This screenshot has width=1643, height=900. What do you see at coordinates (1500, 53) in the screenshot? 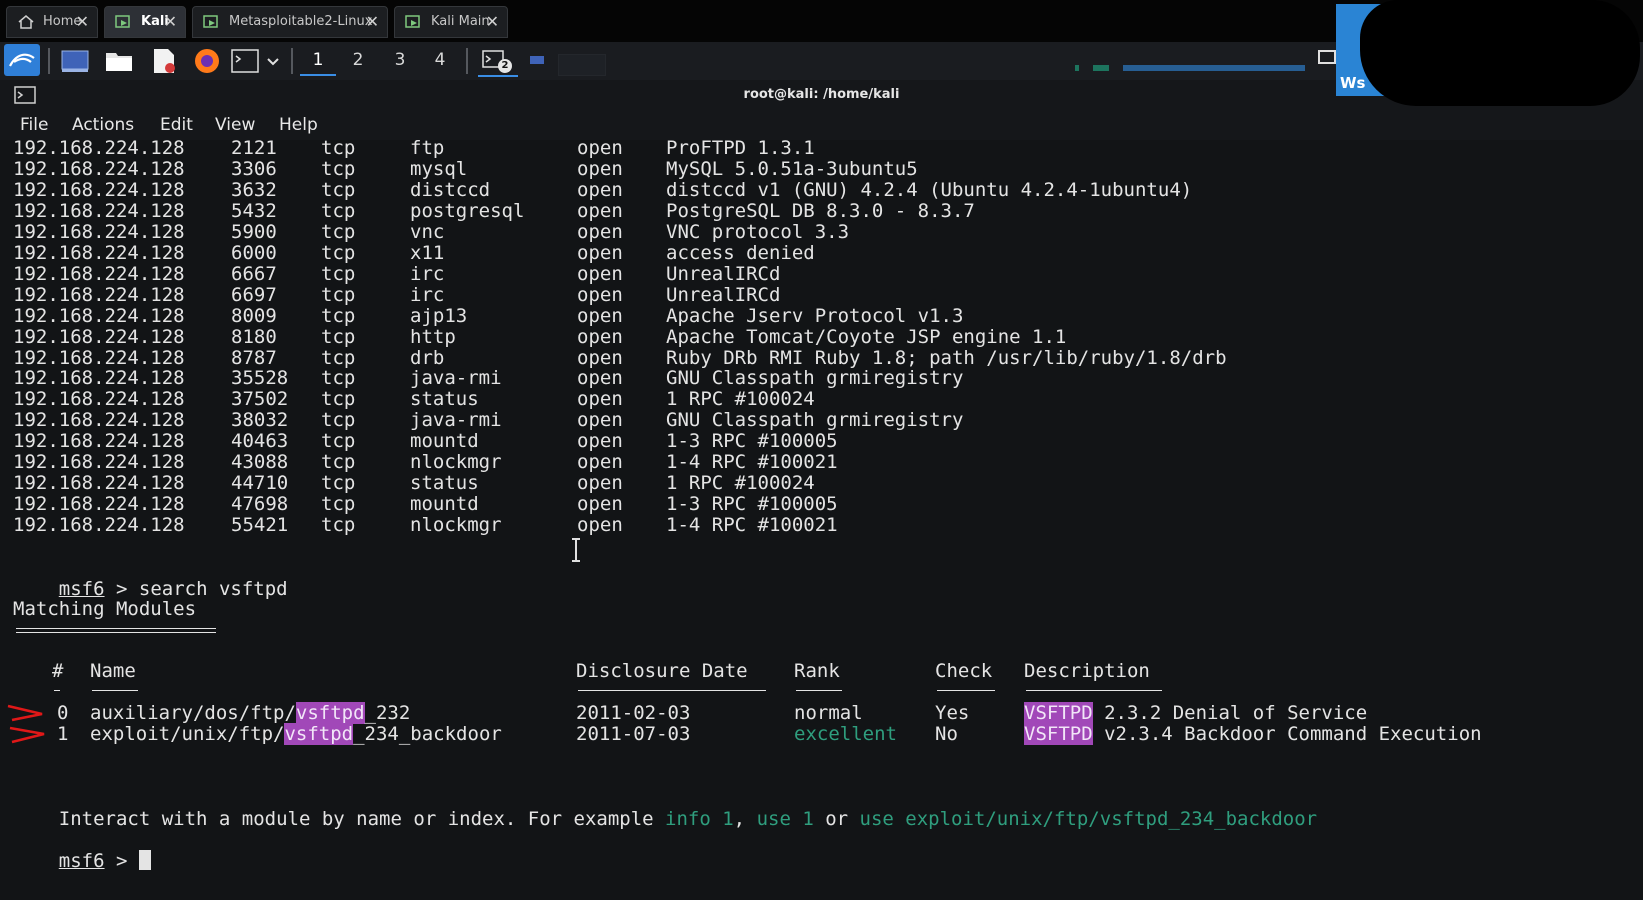
I see `redacted-face` at bounding box center [1500, 53].